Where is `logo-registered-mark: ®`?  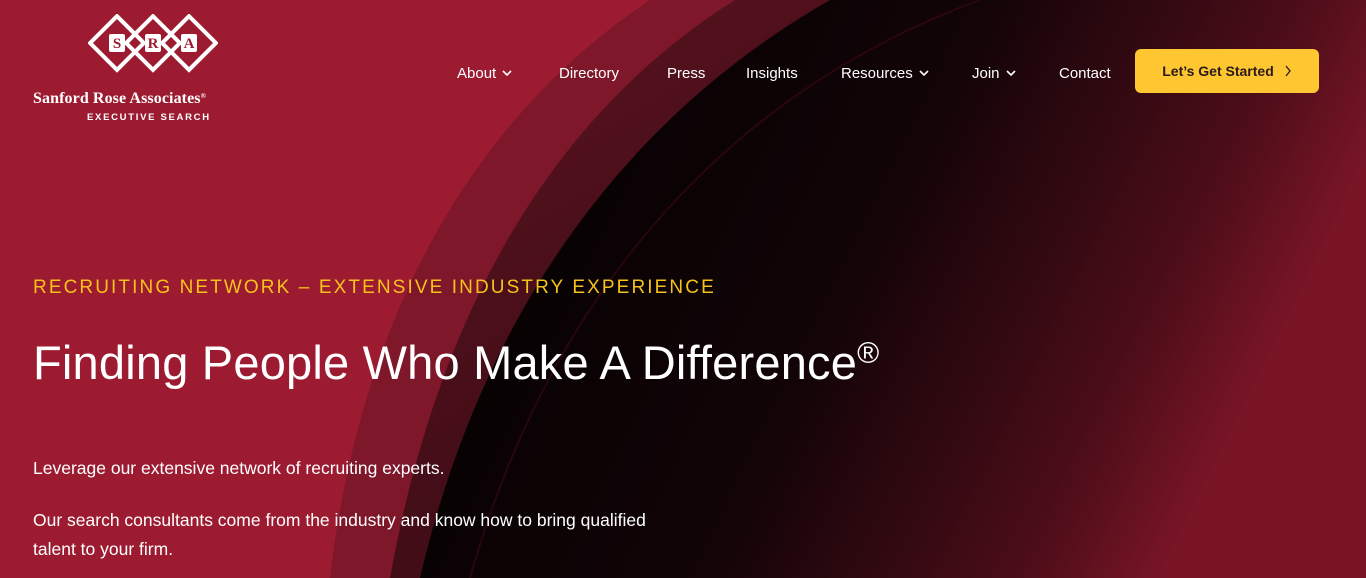 logo-registered-mark: ® is located at coordinates (203, 96).